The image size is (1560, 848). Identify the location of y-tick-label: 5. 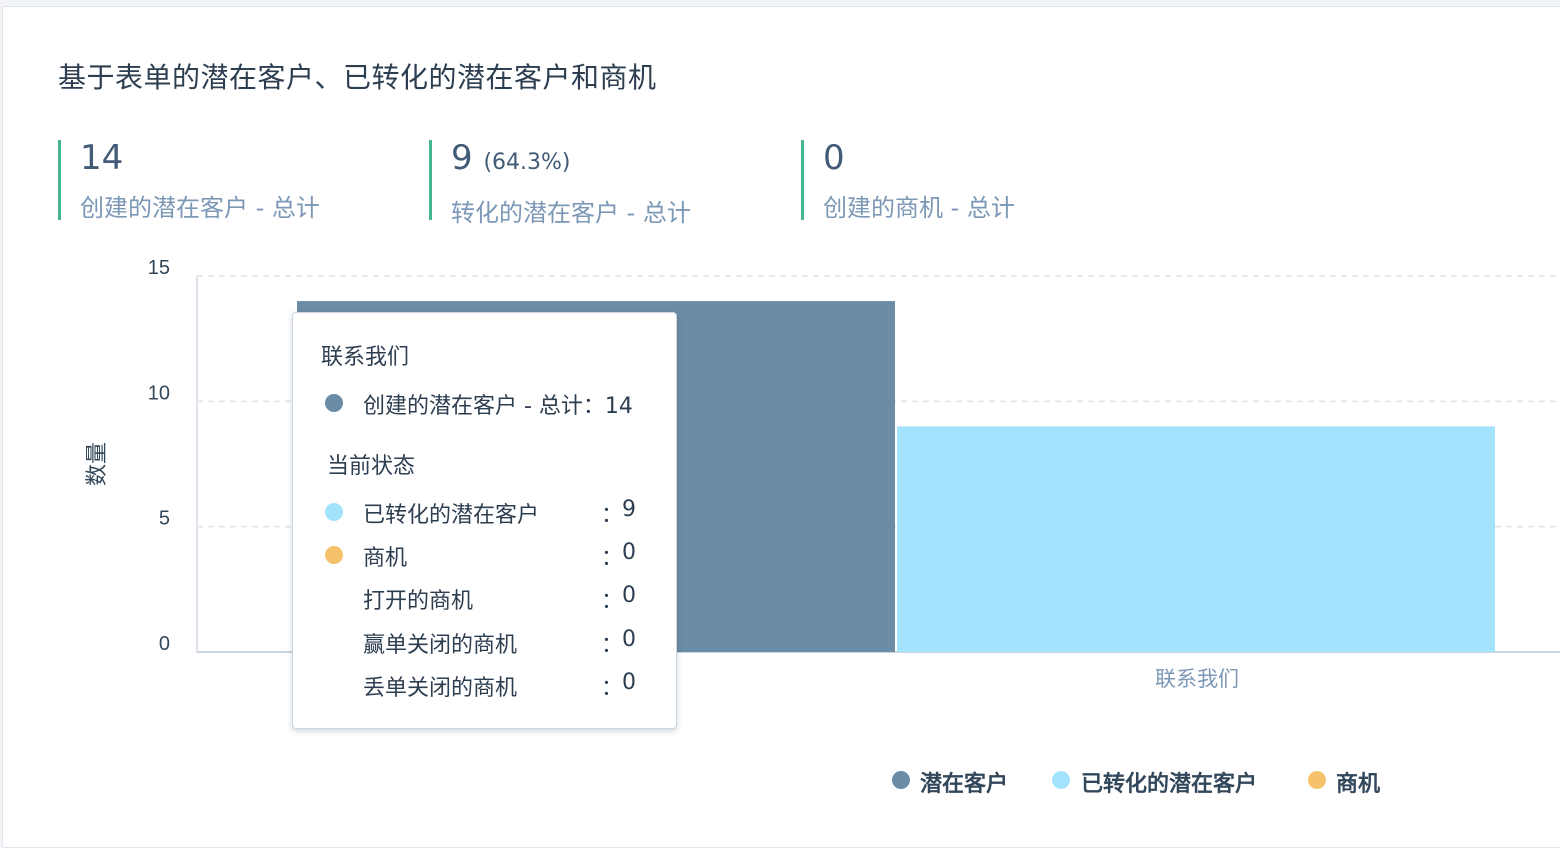
(164, 519).